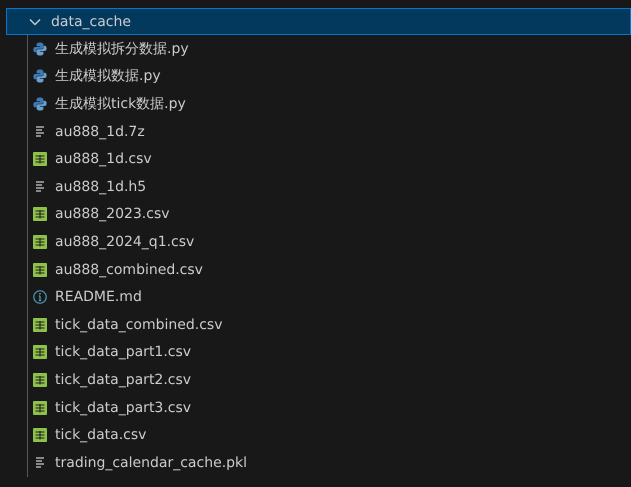 This screenshot has width=631, height=487. Describe the element at coordinates (318, 21) in the screenshot. I see `folder-row: data_cache` at that location.